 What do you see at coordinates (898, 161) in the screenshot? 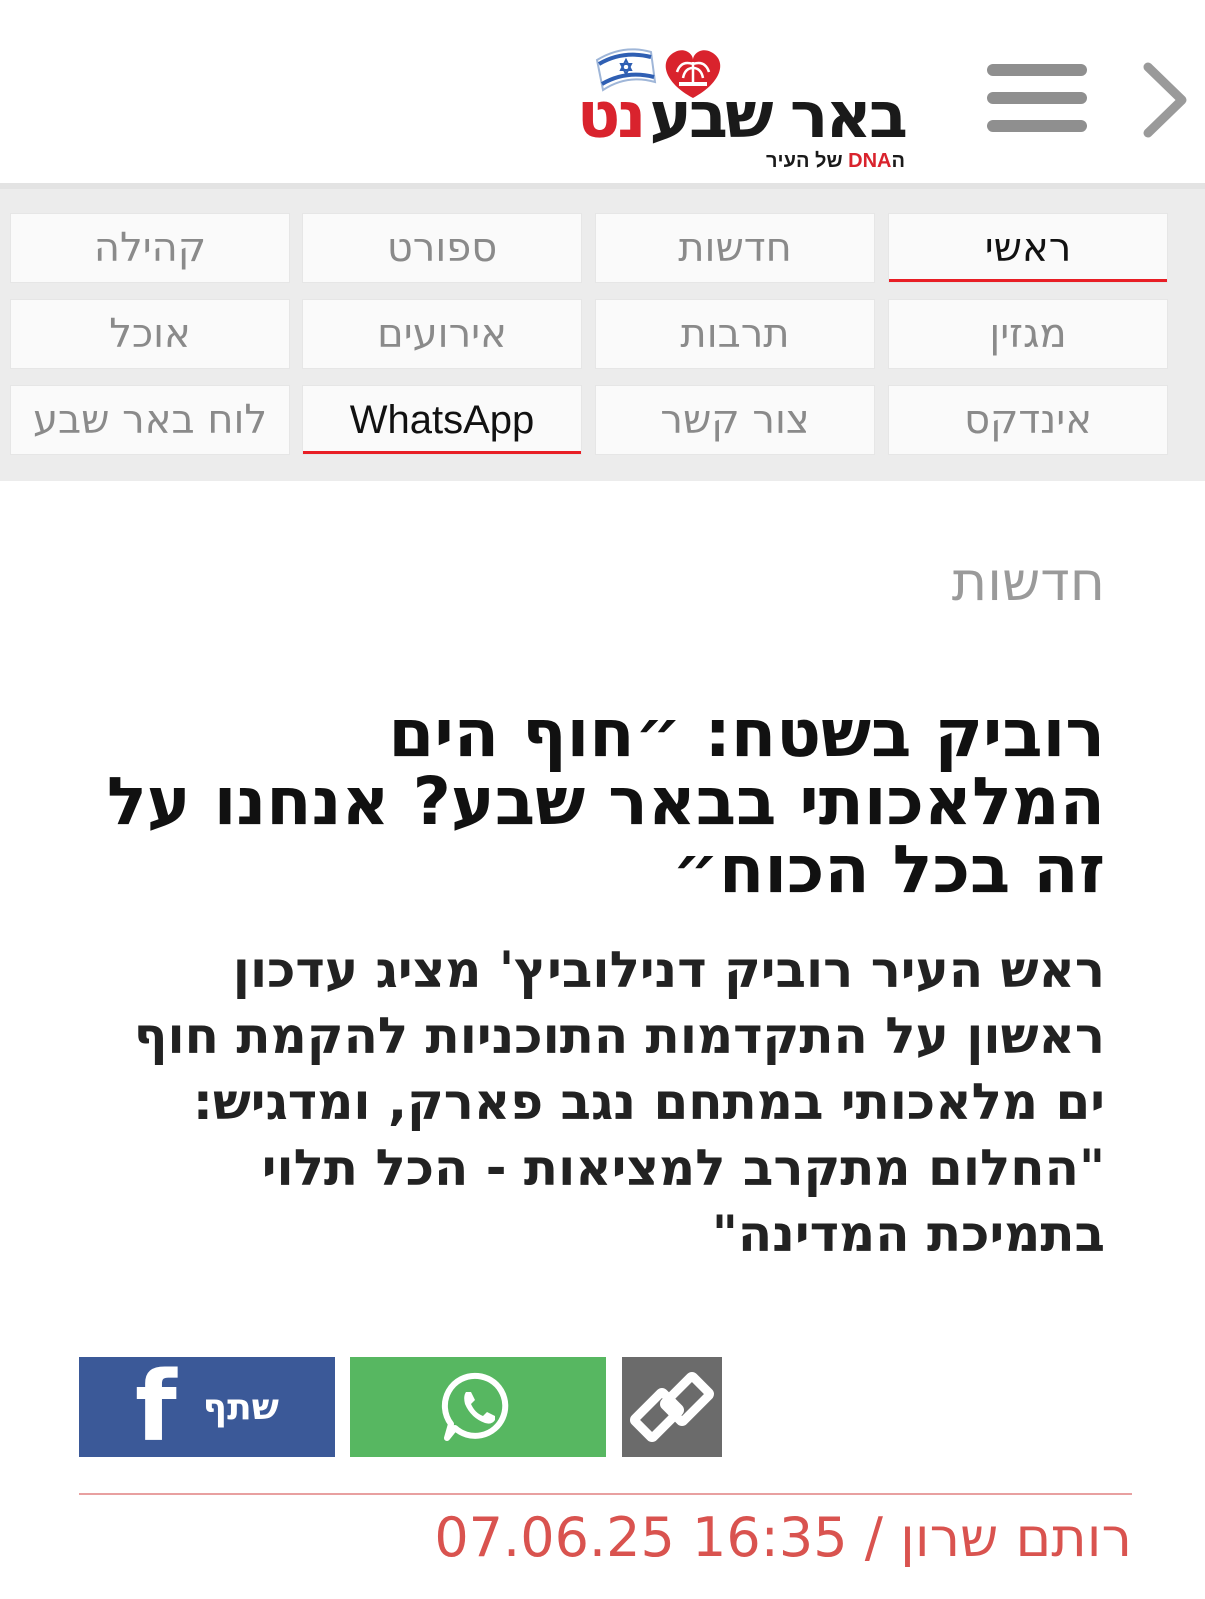
I see `tagline-prefix: ה` at bounding box center [898, 161].